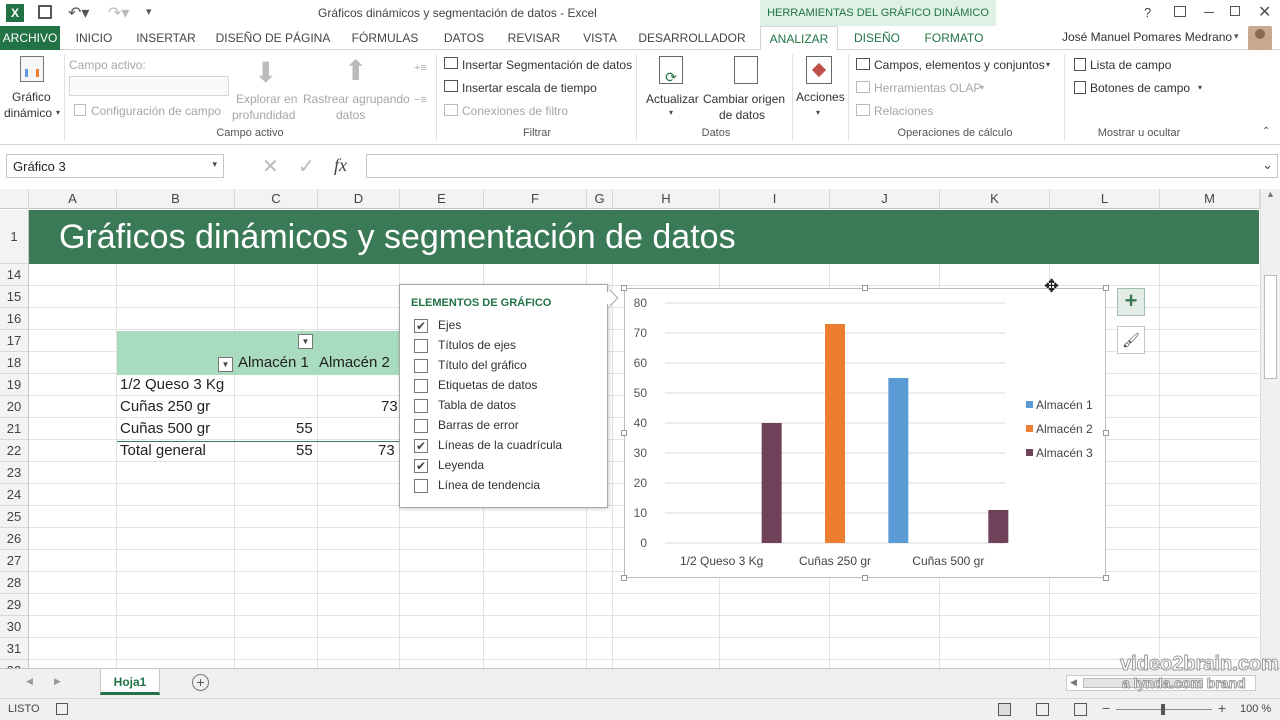 Image resolution: width=1280 pixels, height=720 pixels. I want to click on filter-connections-button: Conexiones de filtro, so click(515, 111).